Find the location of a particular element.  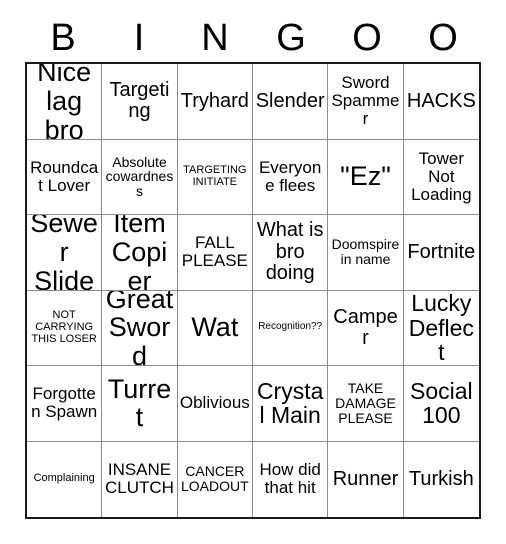

bingo-cell: Doomspire in name is located at coordinates (366, 253).